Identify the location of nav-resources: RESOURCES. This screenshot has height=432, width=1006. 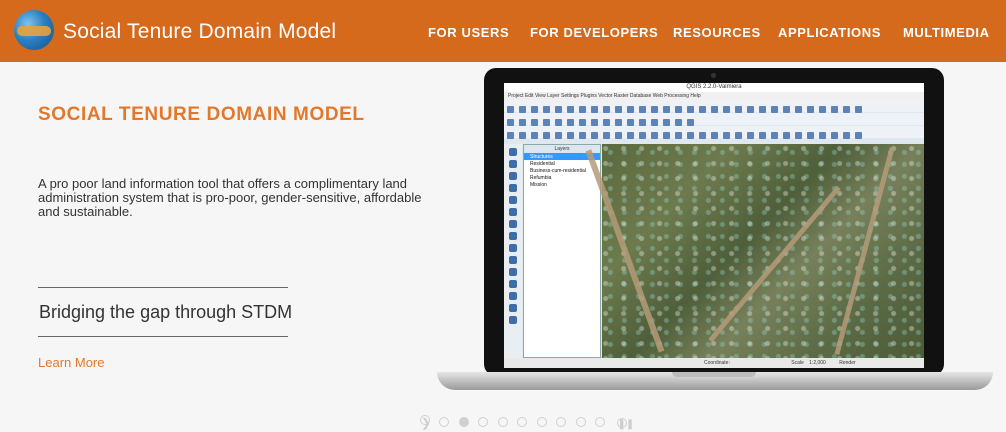
(717, 32).